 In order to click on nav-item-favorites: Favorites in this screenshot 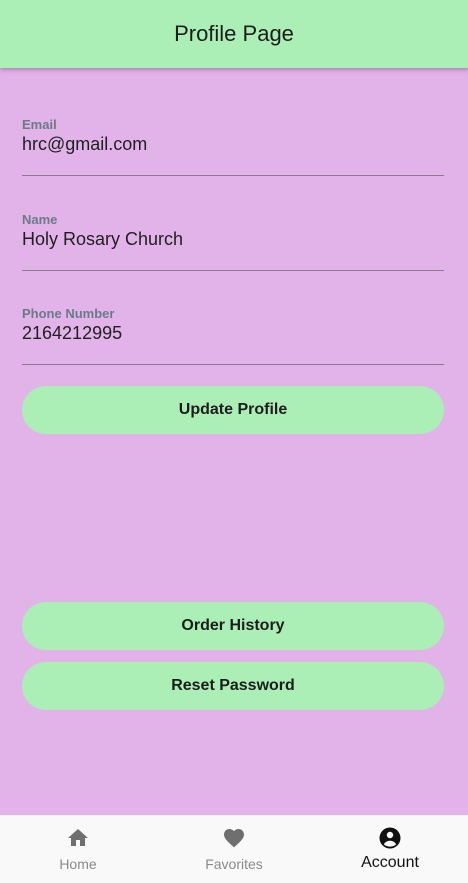, I will do `click(234, 849)`.